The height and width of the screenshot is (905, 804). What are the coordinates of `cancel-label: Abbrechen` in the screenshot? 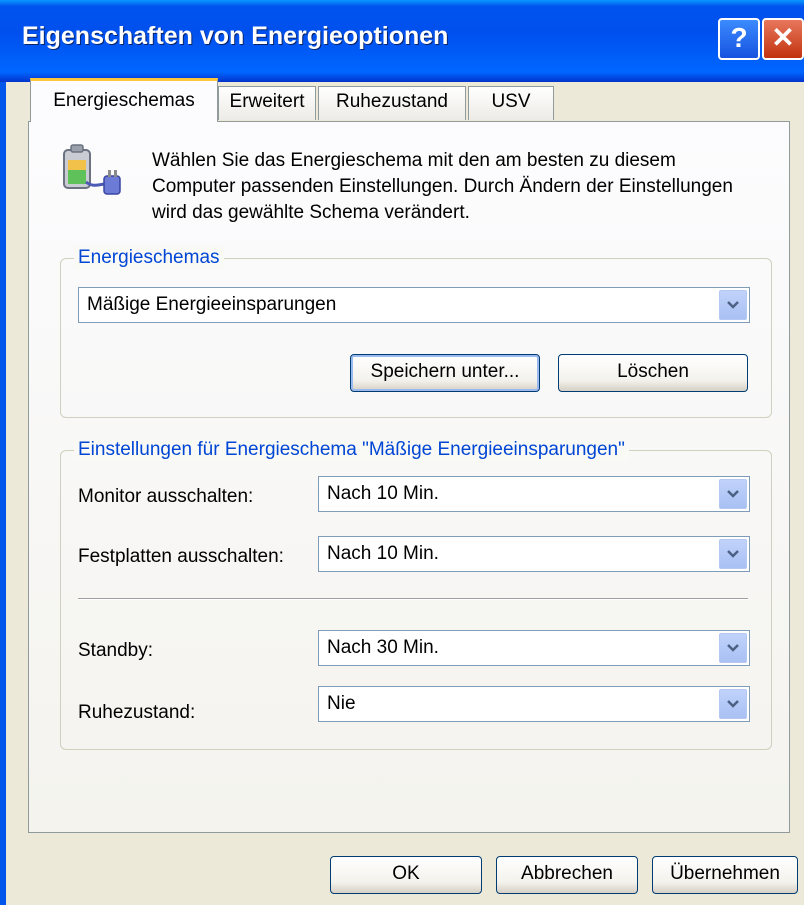 It's located at (567, 873).